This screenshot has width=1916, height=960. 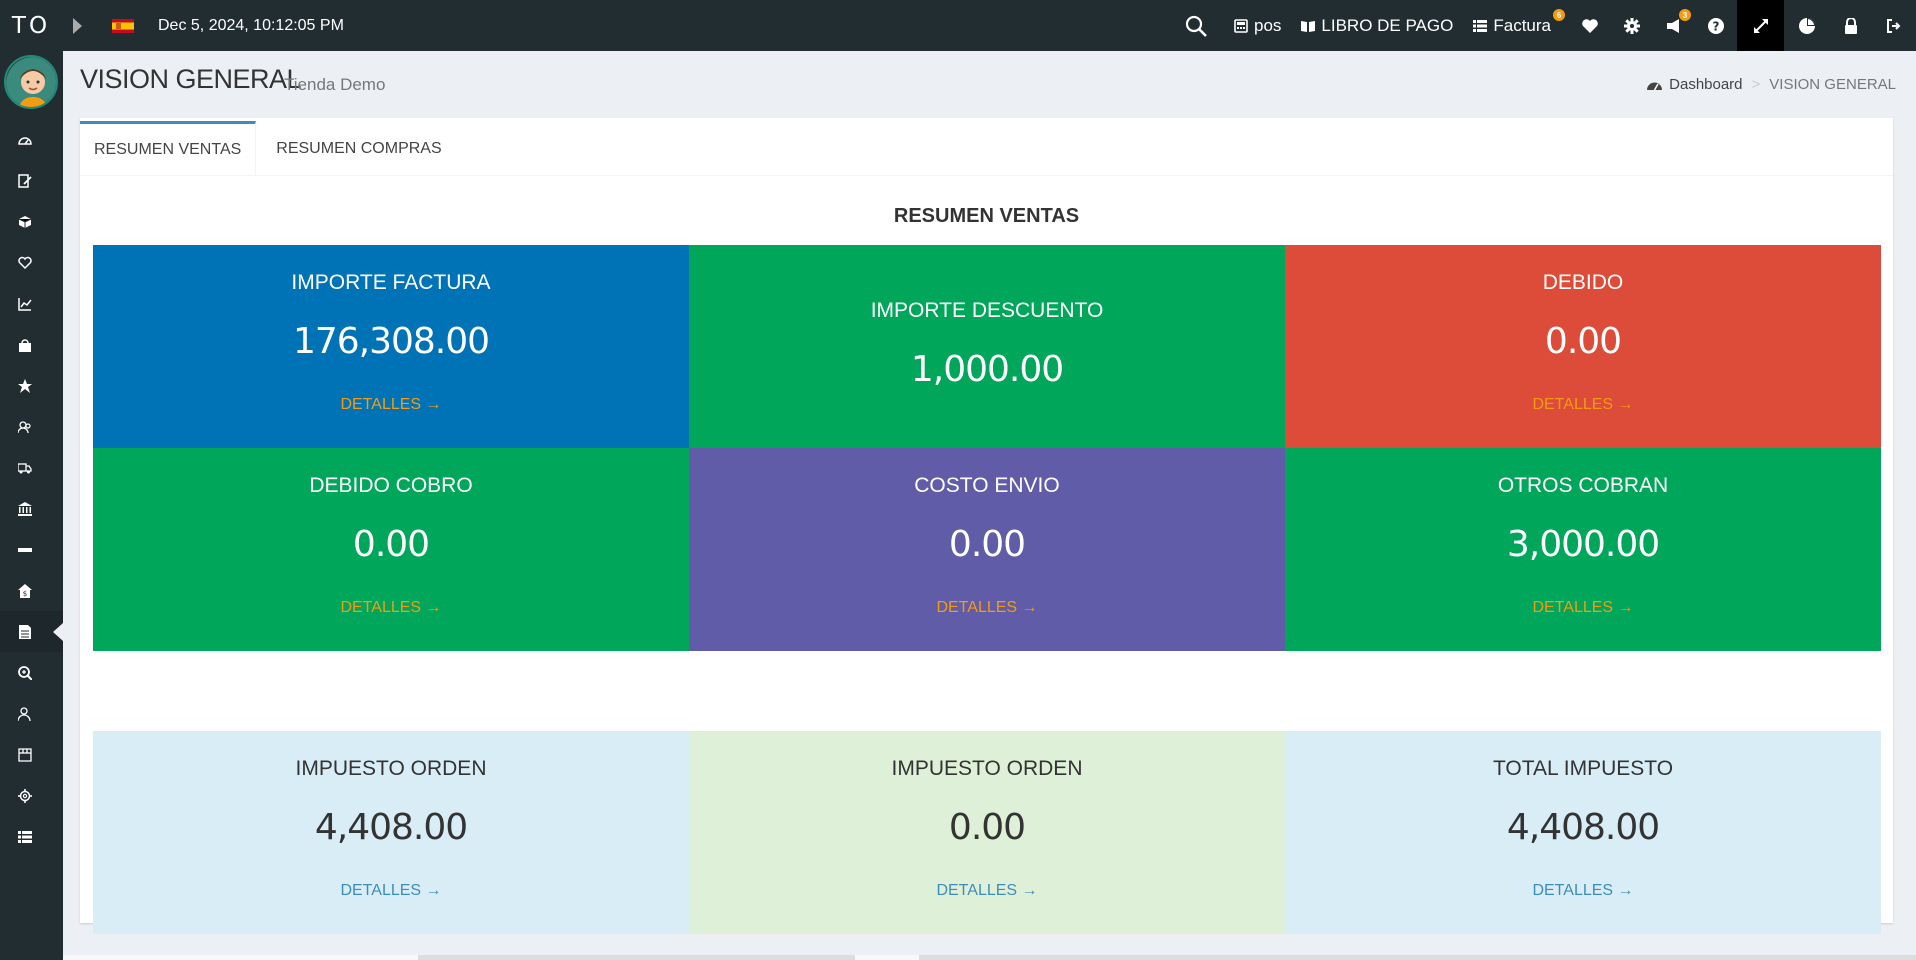 What do you see at coordinates (391, 485) in the screenshot?
I see `box-title: DEBIDO COBRO` at bounding box center [391, 485].